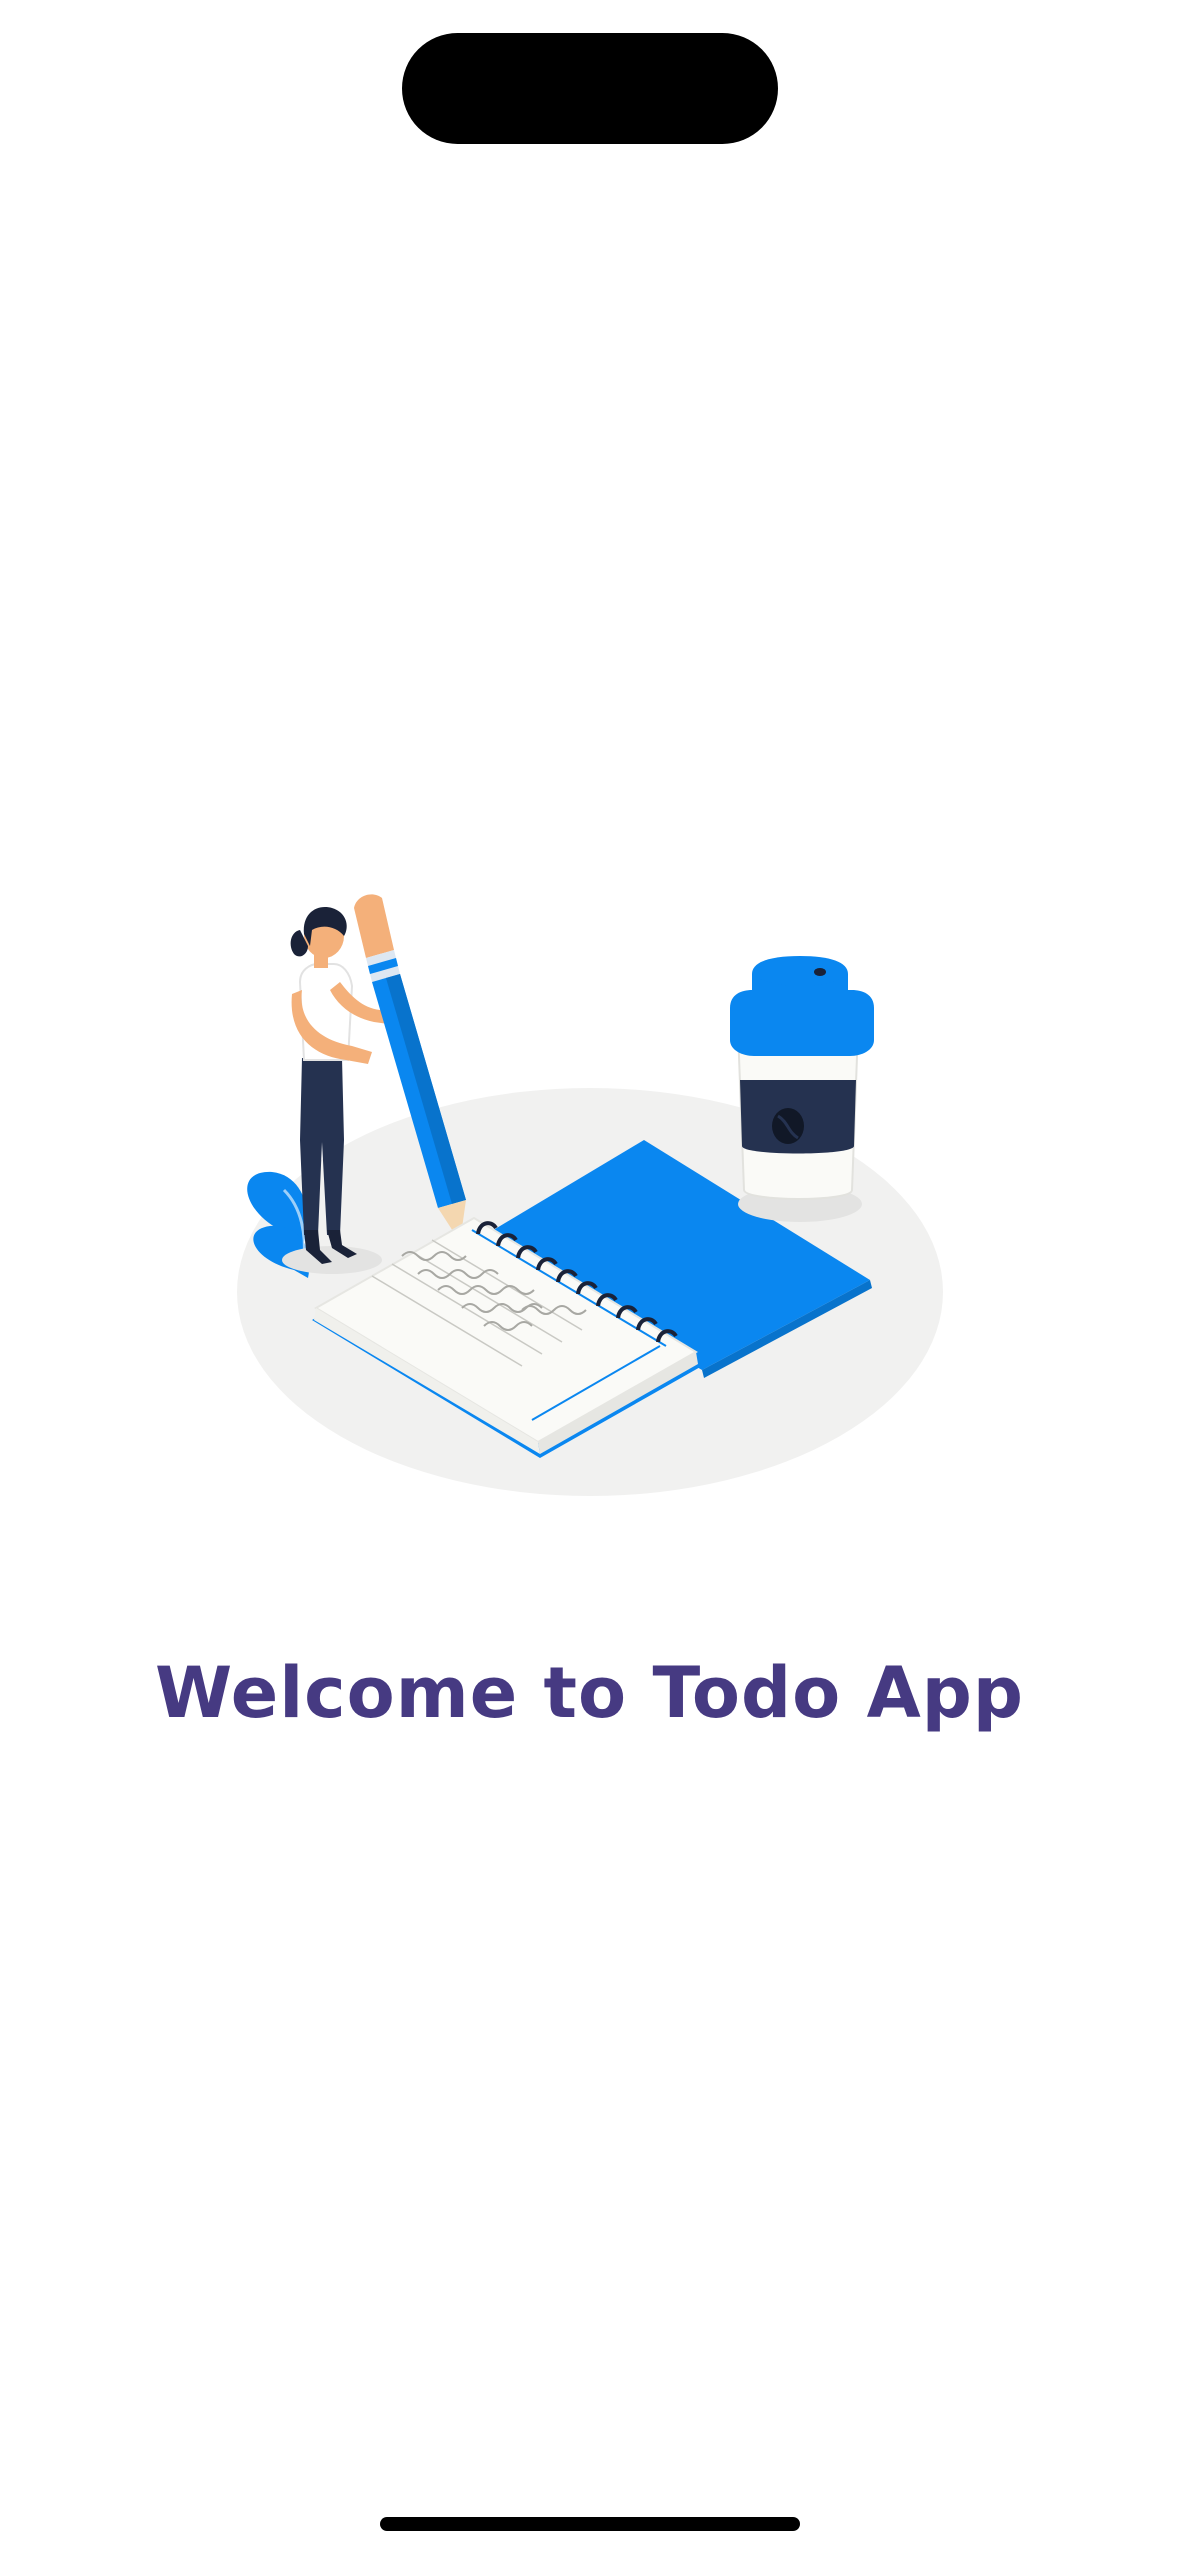  I want to click on coffee-cup-icon, so click(802, 1089).